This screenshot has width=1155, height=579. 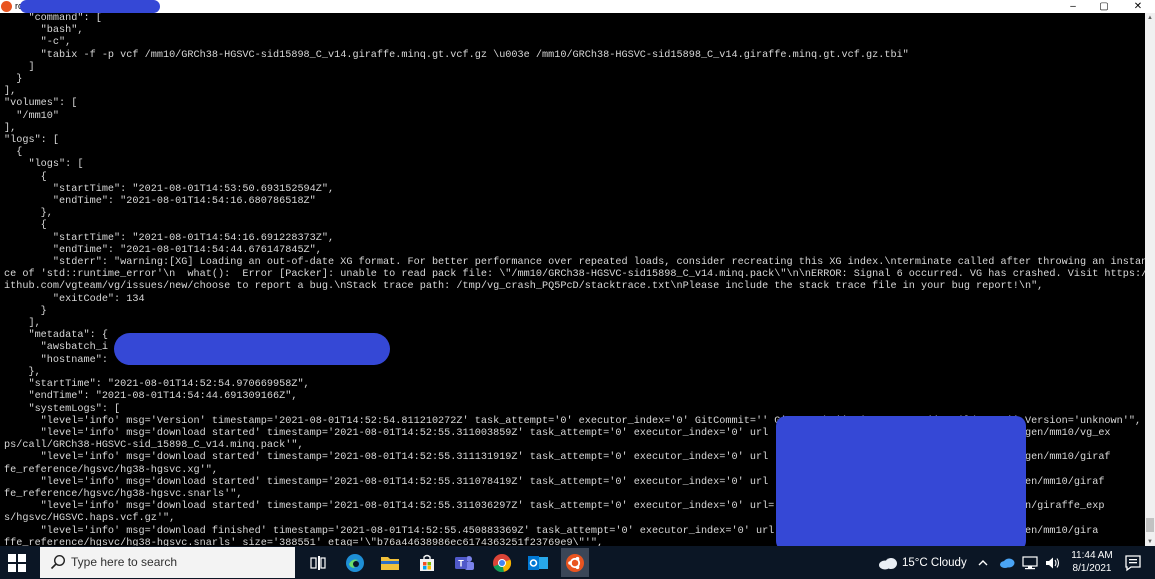 What do you see at coordinates (53, 18) in the screenshot?
I see `terminal-line: "command": [` at bounding box center [53, 18].